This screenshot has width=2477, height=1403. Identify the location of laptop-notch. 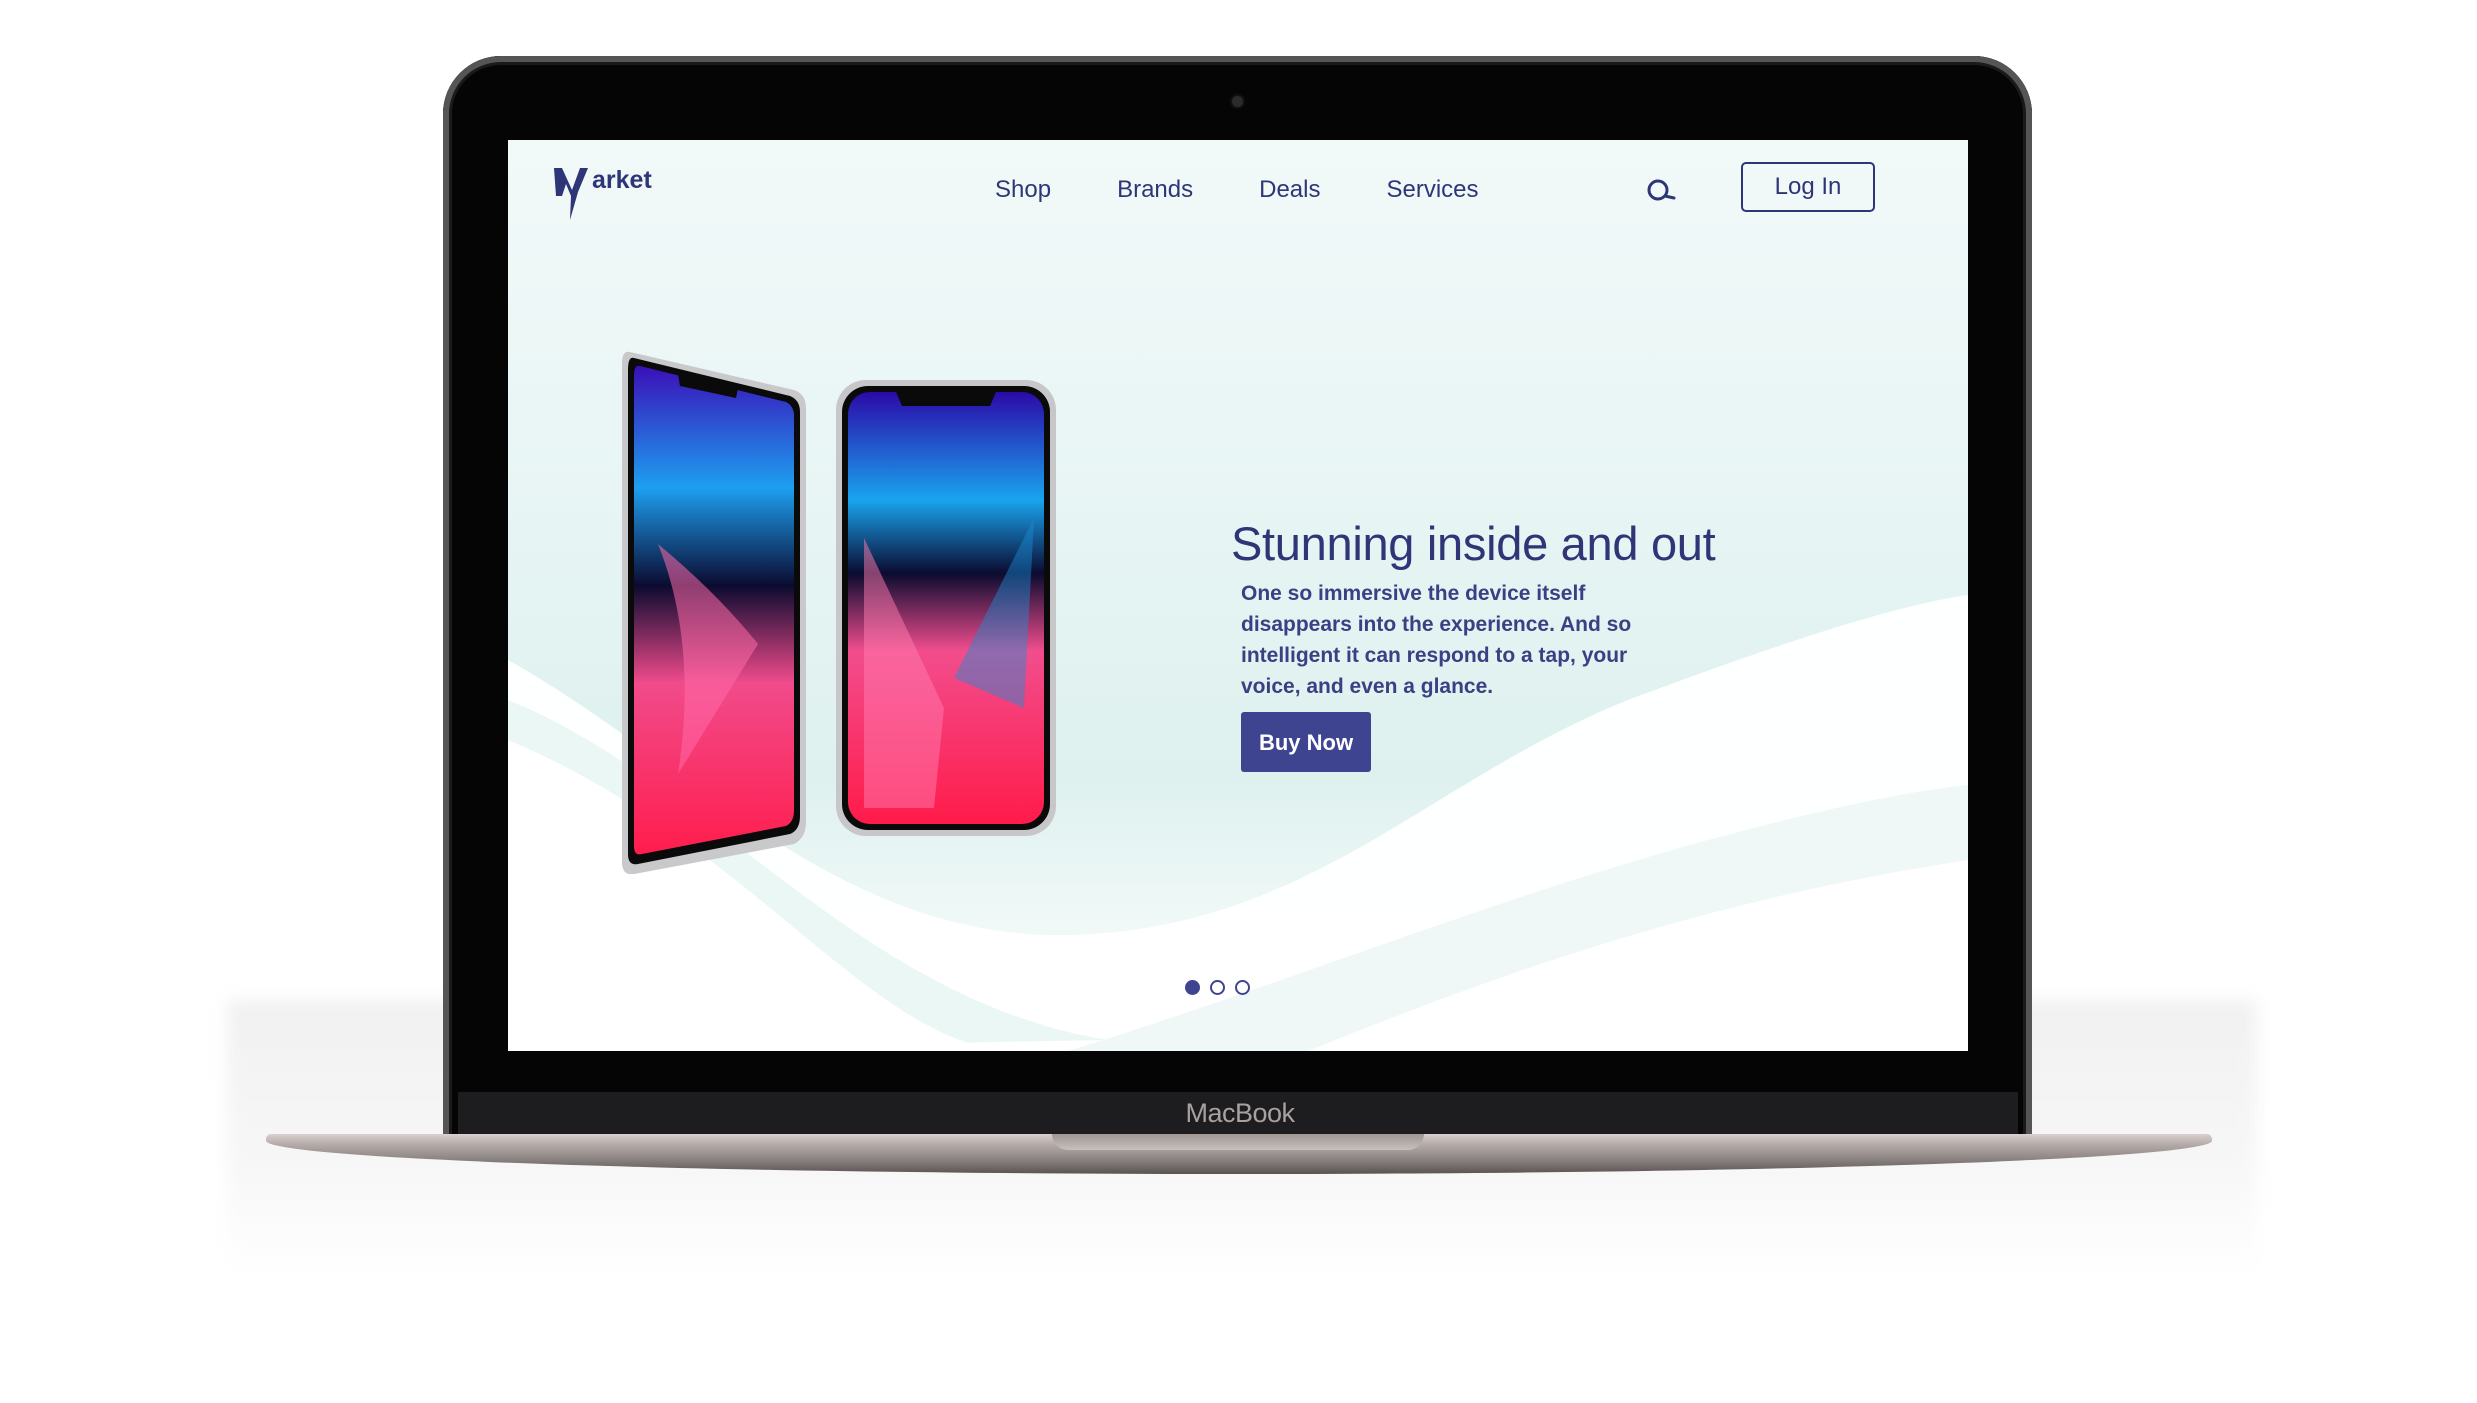
(1238, 1142).